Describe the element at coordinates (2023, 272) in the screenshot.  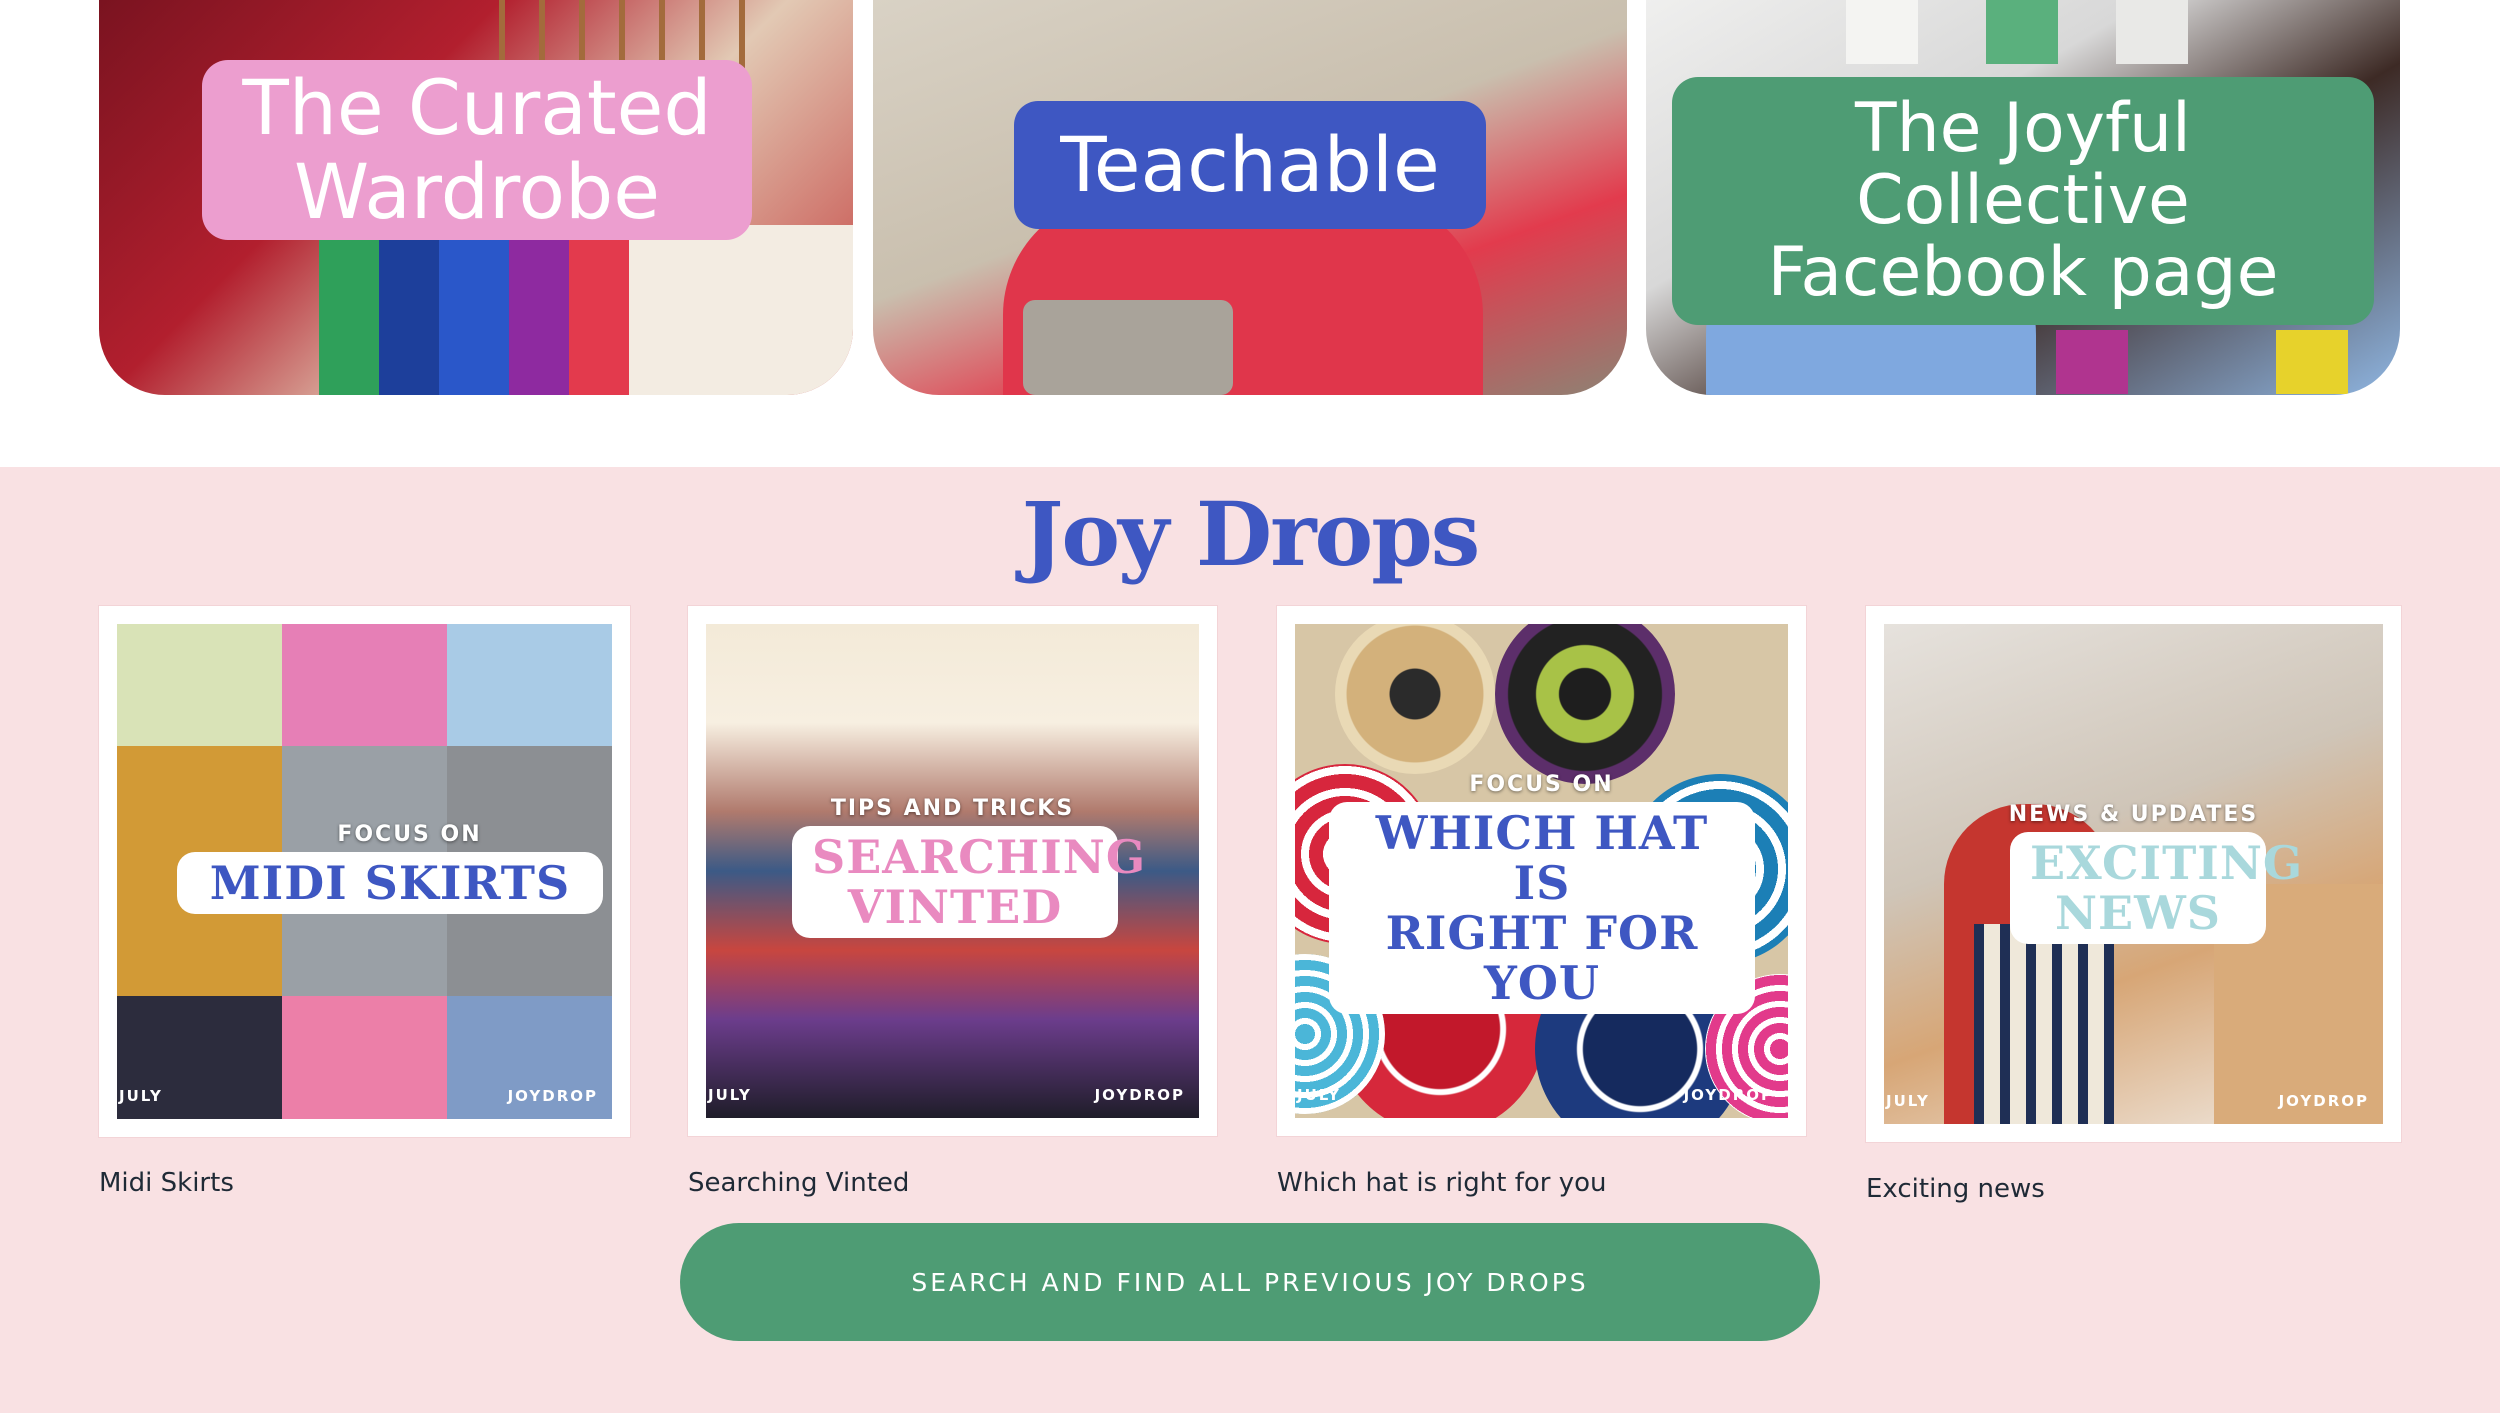
I see `hero-label-line: Facebook page` at that location.